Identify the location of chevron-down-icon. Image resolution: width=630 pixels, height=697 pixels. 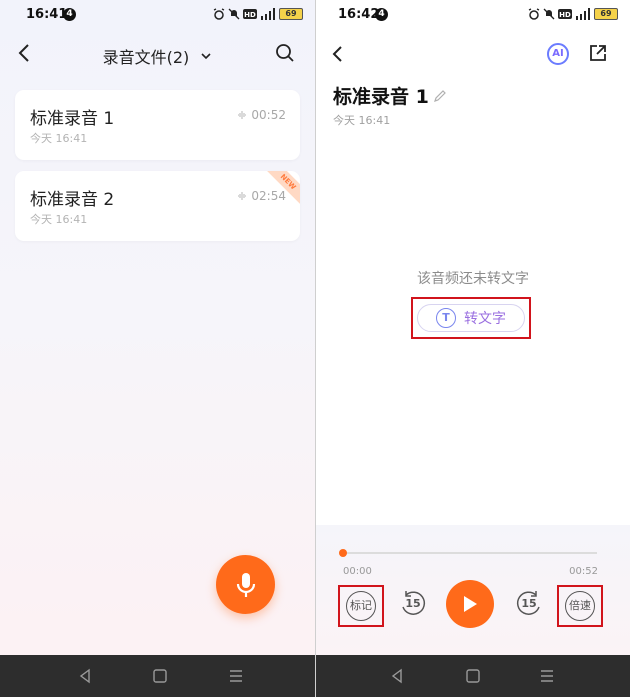
(206, 56).